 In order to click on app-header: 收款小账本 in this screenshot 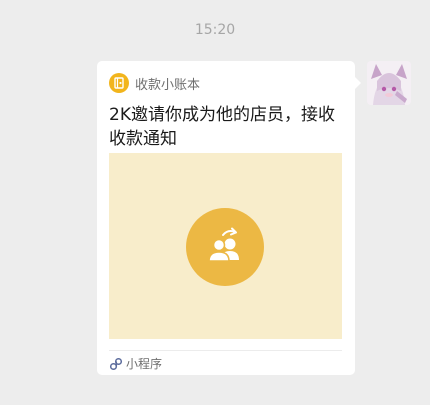, I will do `click(154, 83)`.